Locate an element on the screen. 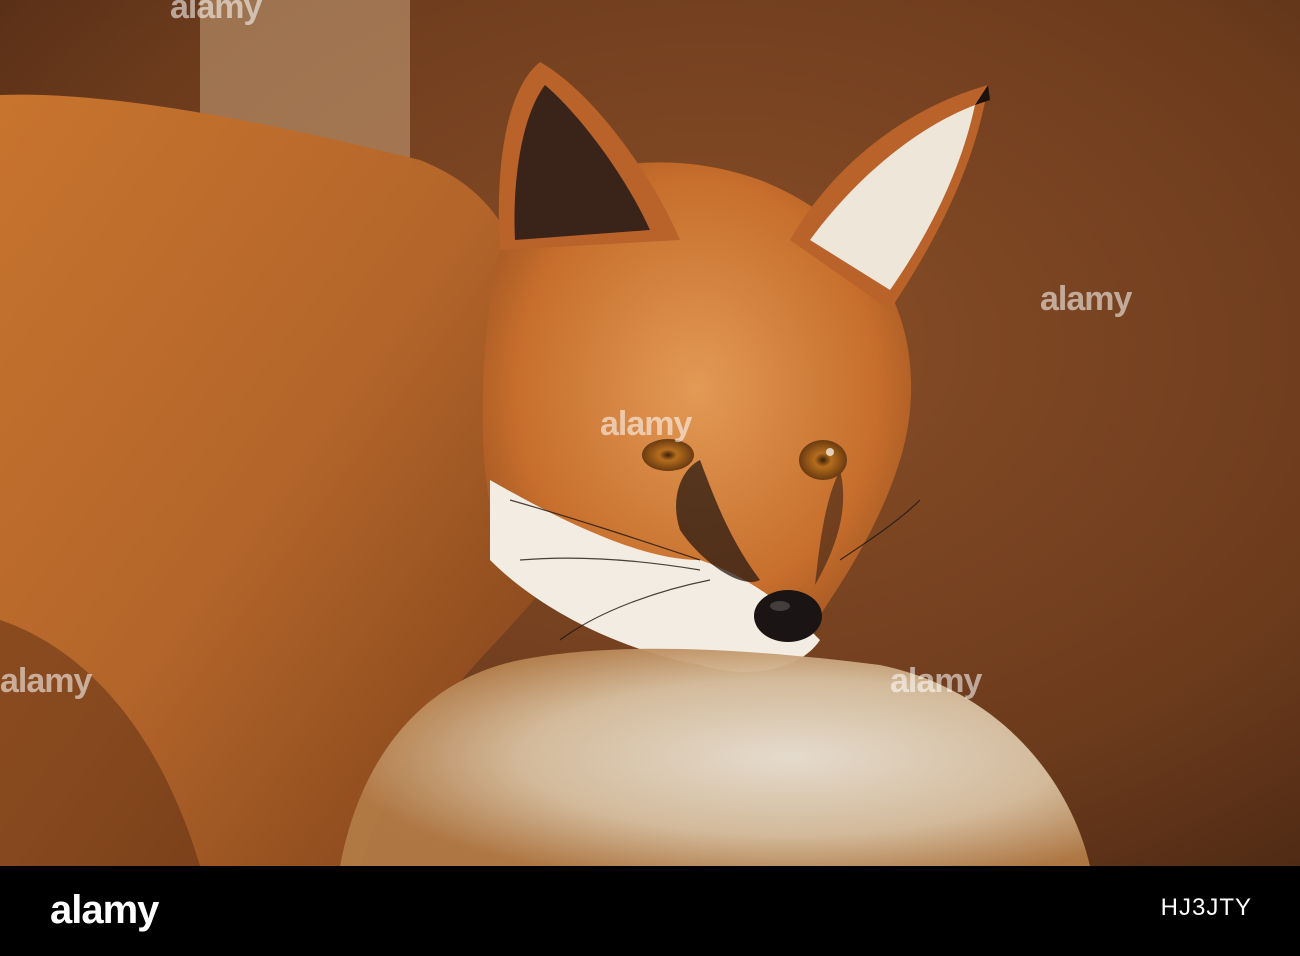 The image size is (1300, 956). fox-eye-highlight is located at coordinates (830, 452).